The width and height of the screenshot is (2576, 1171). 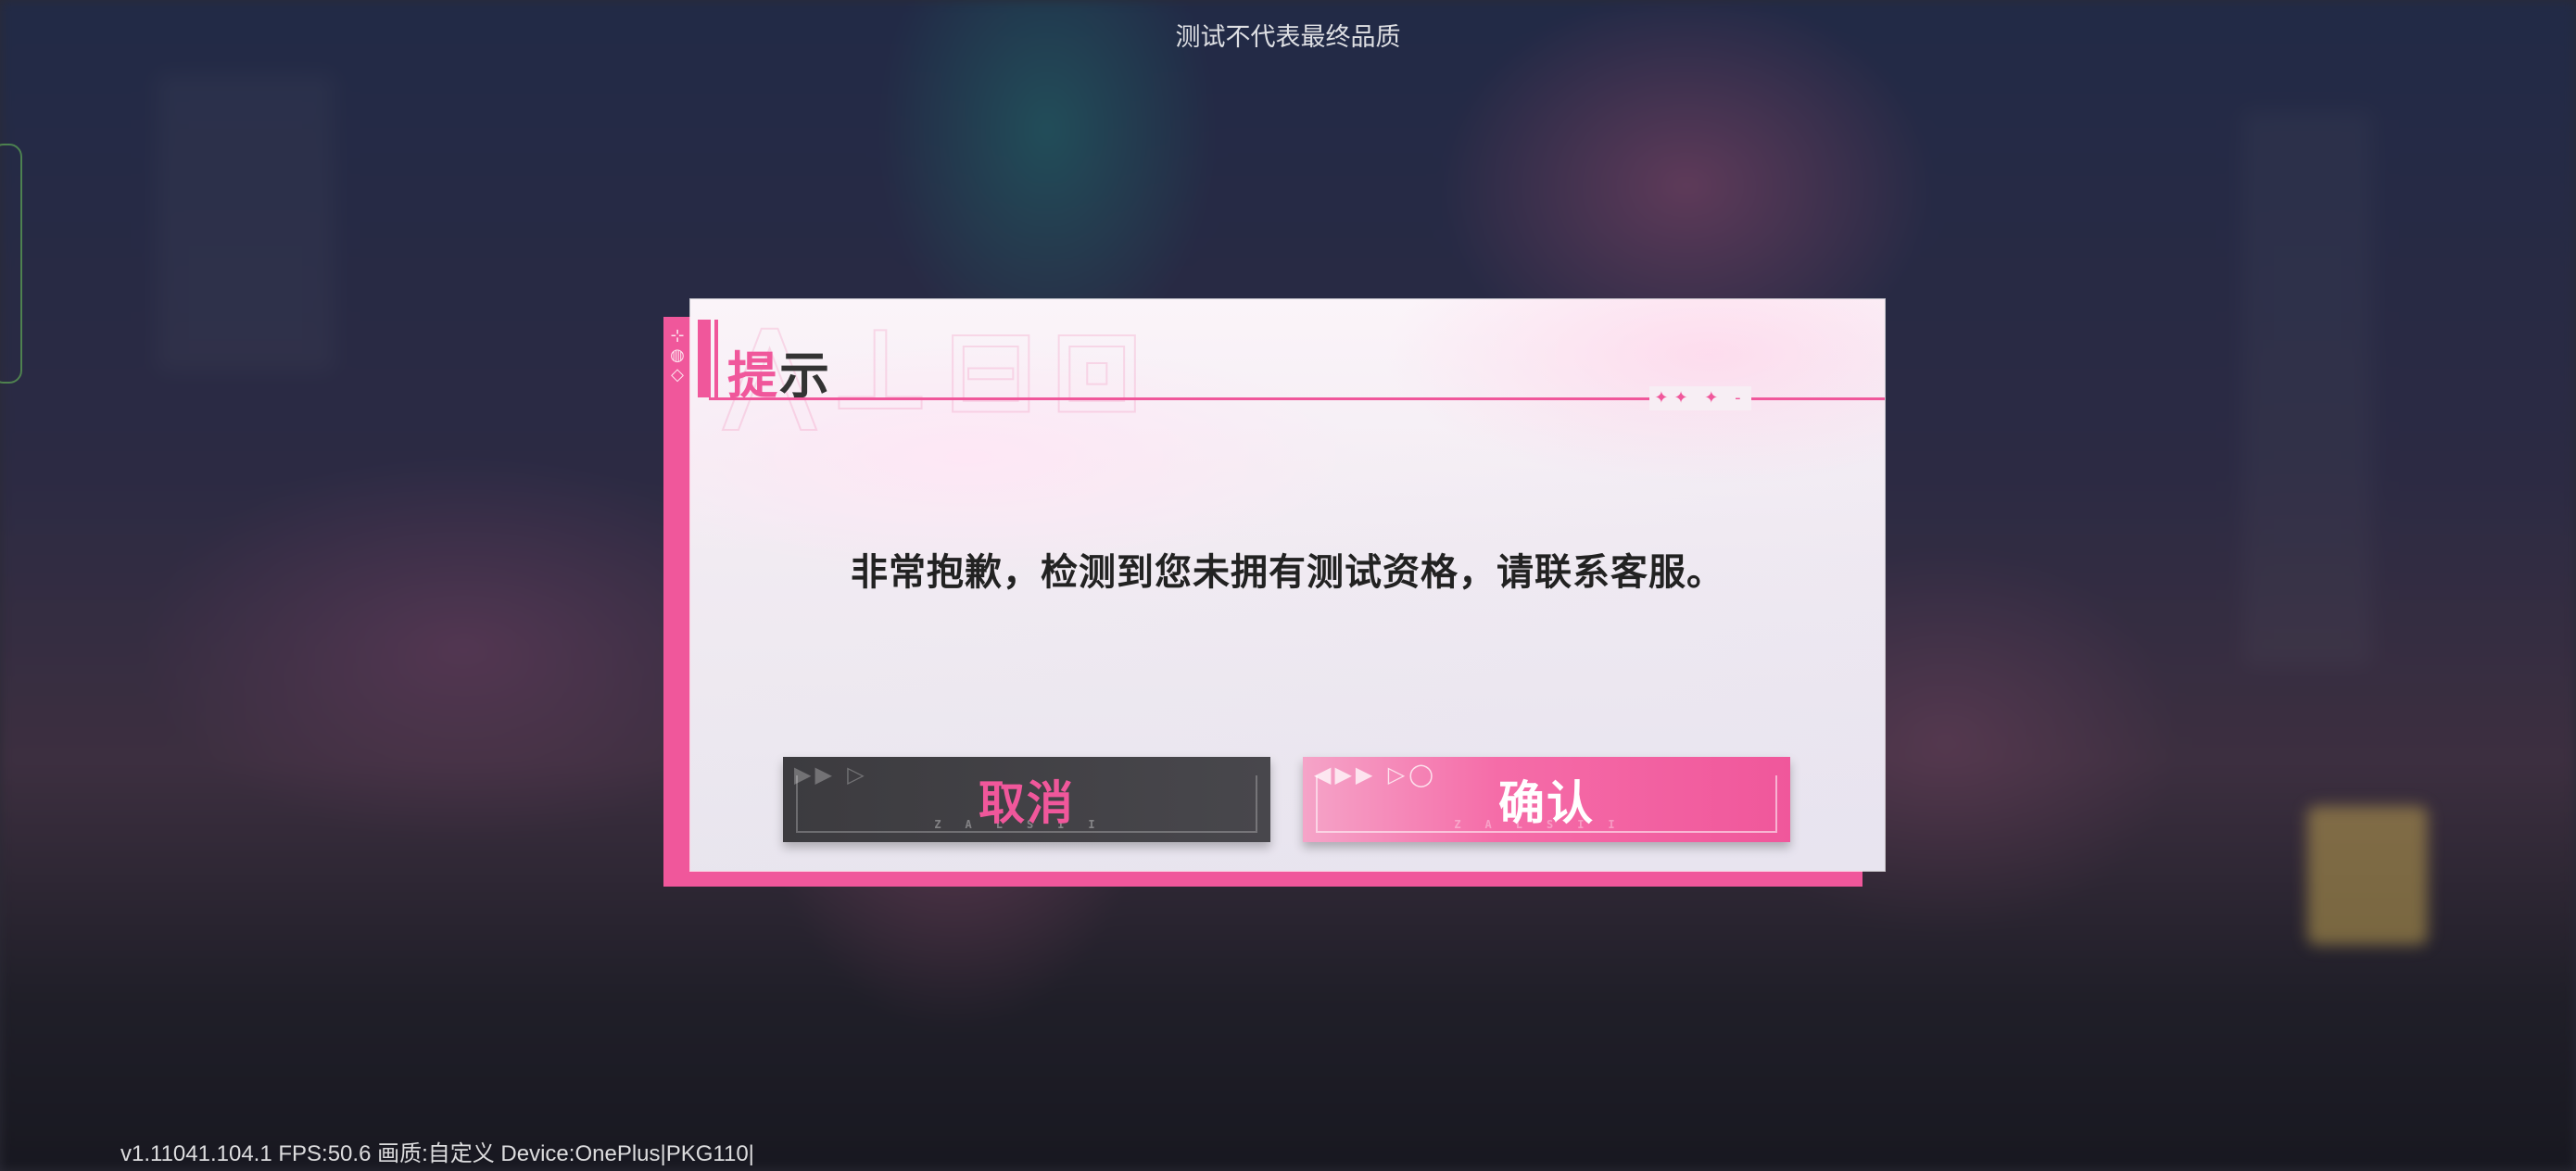 I want to click on dialog-title-first: 提, so click(x=753, y=376).